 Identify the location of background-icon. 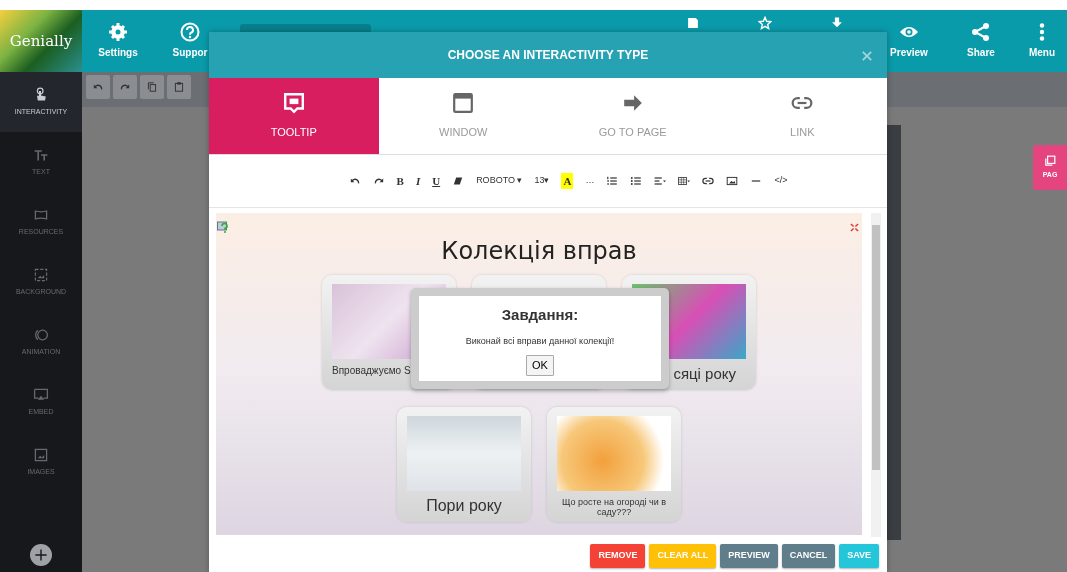
(41, 274).